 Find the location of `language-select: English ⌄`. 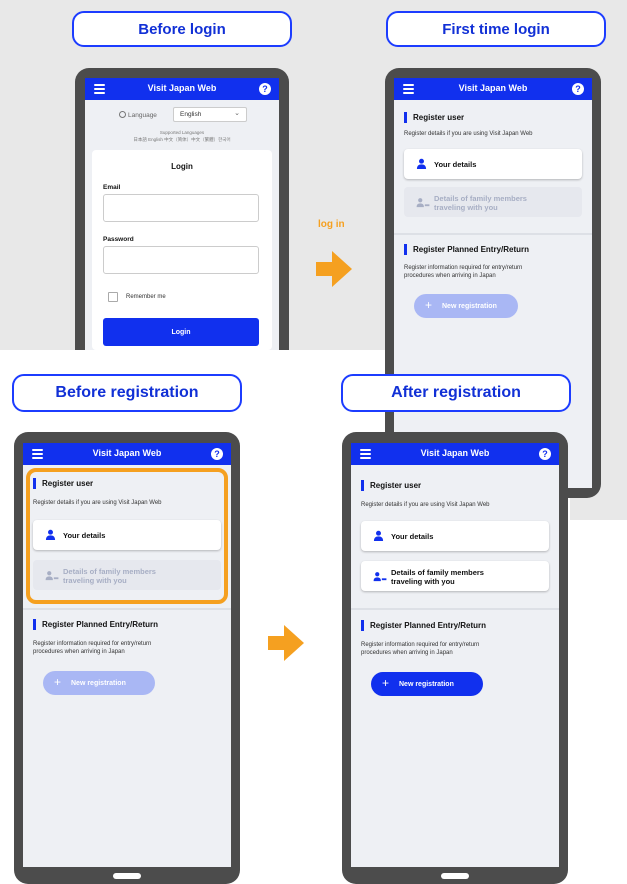

language-select: English ⌄ is located at coordinates (210, 114).